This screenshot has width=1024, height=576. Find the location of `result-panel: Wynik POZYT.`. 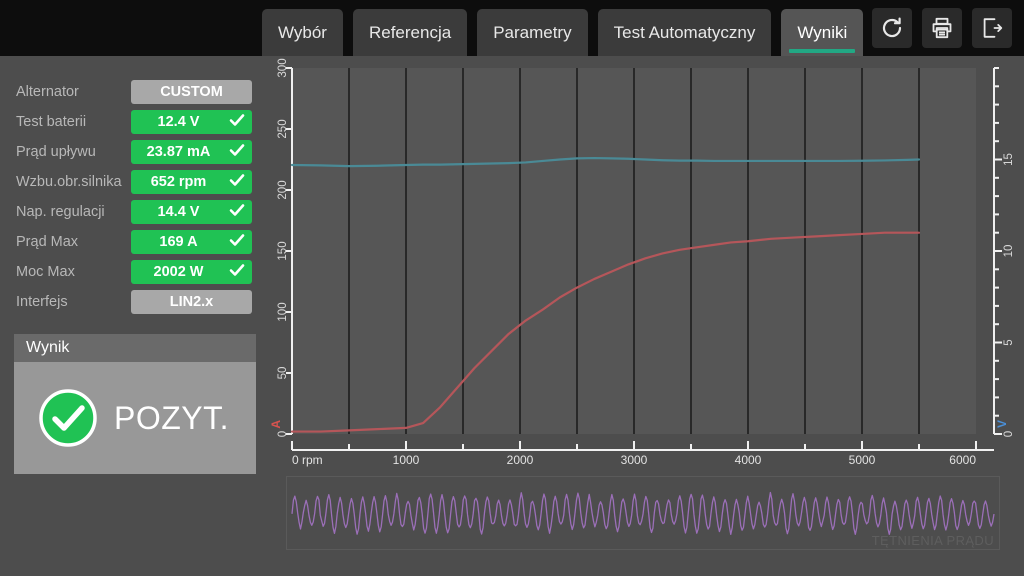

result-panel: Wynik POZYT. is located at coordinates (135, 404).